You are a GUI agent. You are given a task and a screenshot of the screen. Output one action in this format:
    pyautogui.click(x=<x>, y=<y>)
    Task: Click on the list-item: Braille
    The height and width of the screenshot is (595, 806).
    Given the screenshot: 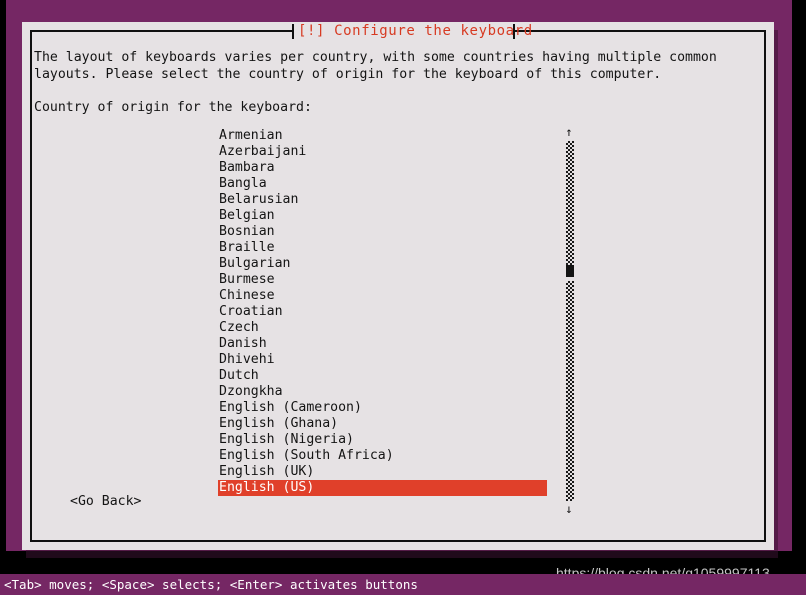 What is the action you would take?
    pyautogui.click(x=383, y=248)
    